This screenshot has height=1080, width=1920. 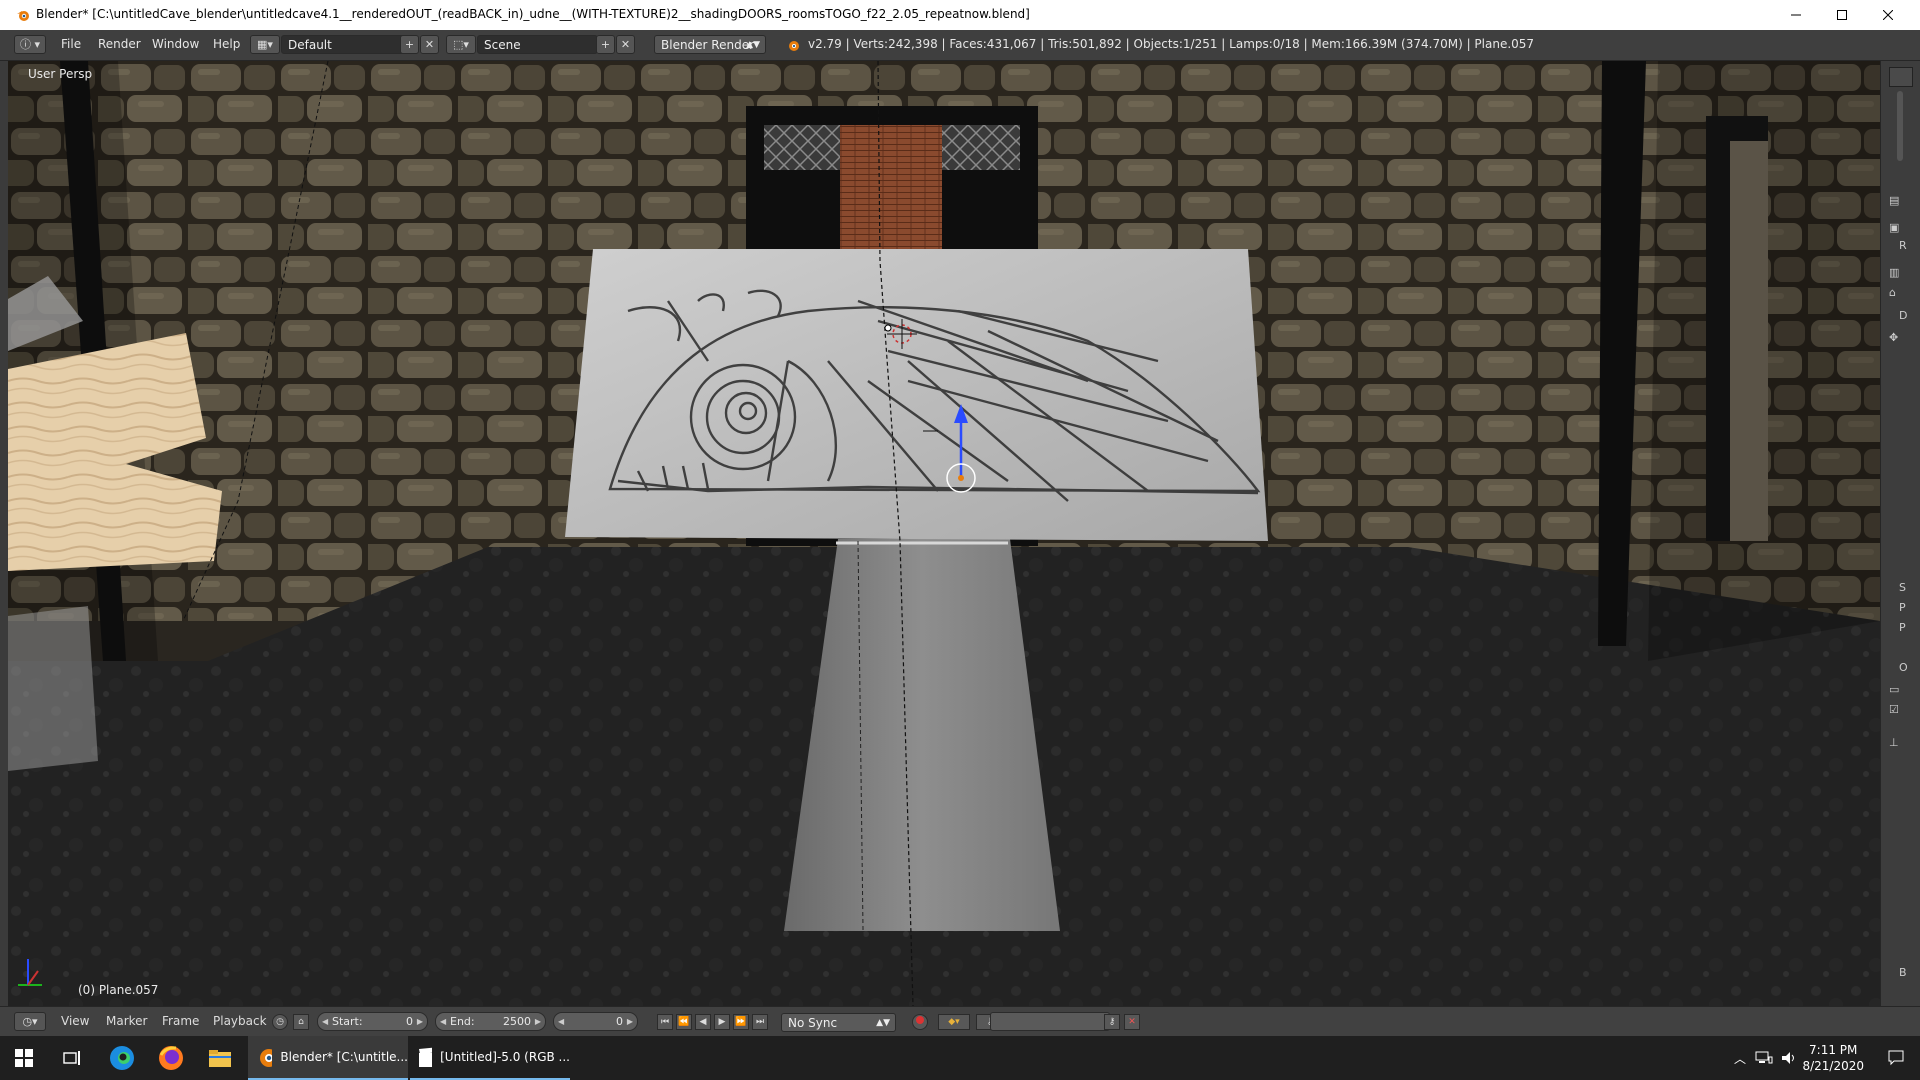 I want to click on checkbox-icon: ☑, so click(x=1900, y=712).